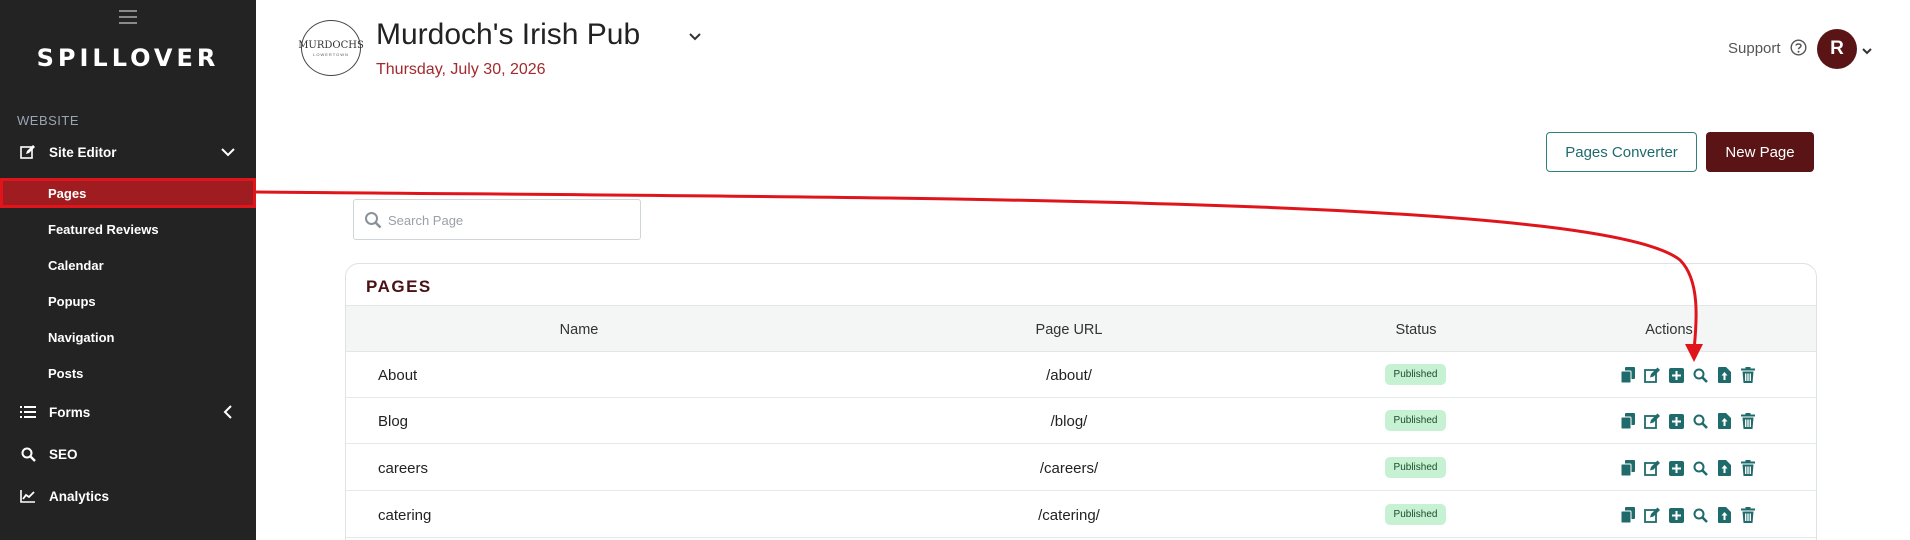  Describe the element at coordinates (1754, 48) in the screenshot. I see `support-link: Support` at that location.